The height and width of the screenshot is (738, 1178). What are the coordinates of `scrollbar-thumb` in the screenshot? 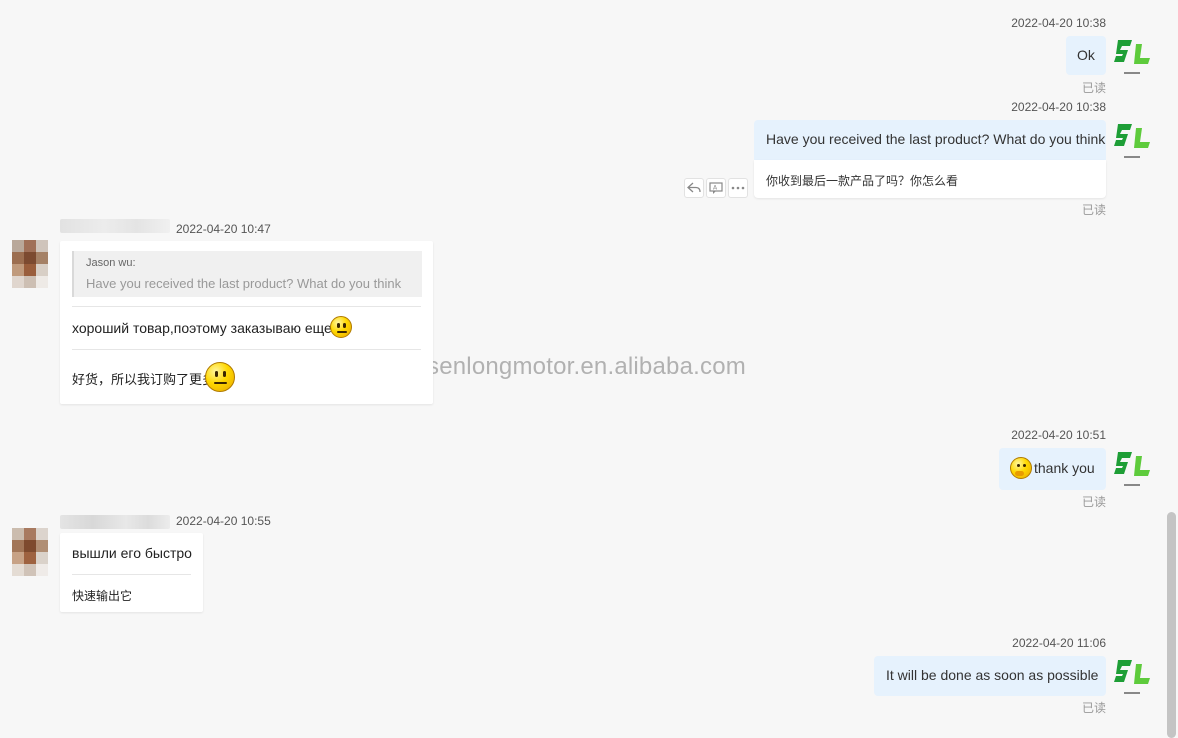 It's located at (1171, 625).